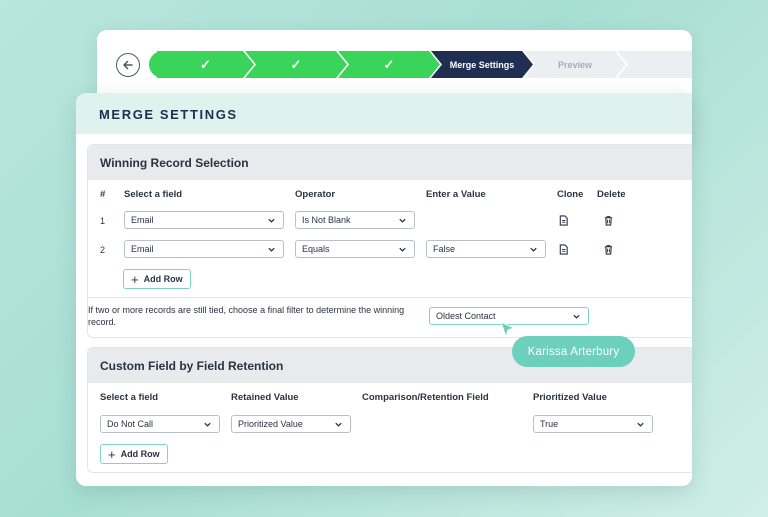 This screenshot has height=517, width=768. I want to click on row-number: 2, so click(103, 250).